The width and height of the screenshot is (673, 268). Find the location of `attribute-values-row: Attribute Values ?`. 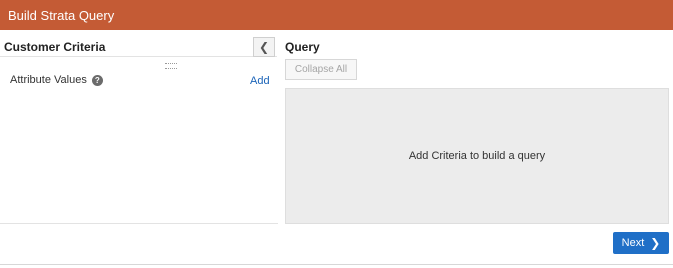

attribute-values-row: Attribute Values ? is located at coordinates (56, 80).